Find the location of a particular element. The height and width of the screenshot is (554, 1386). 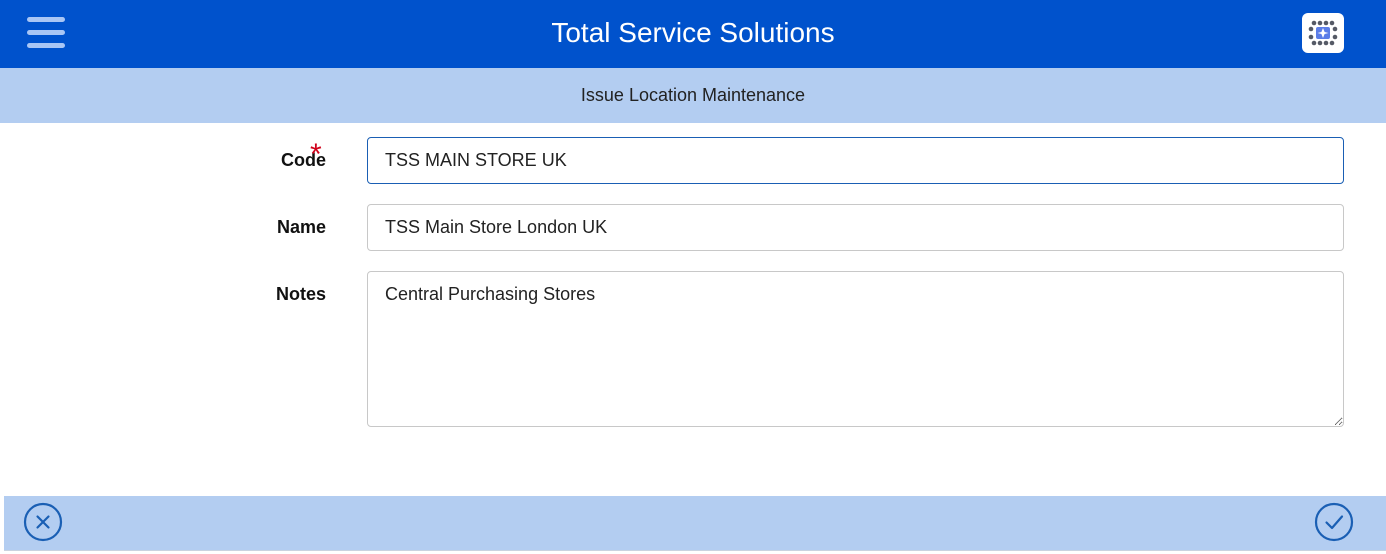

app-logo-icon is located at coordinates (1323, 33).